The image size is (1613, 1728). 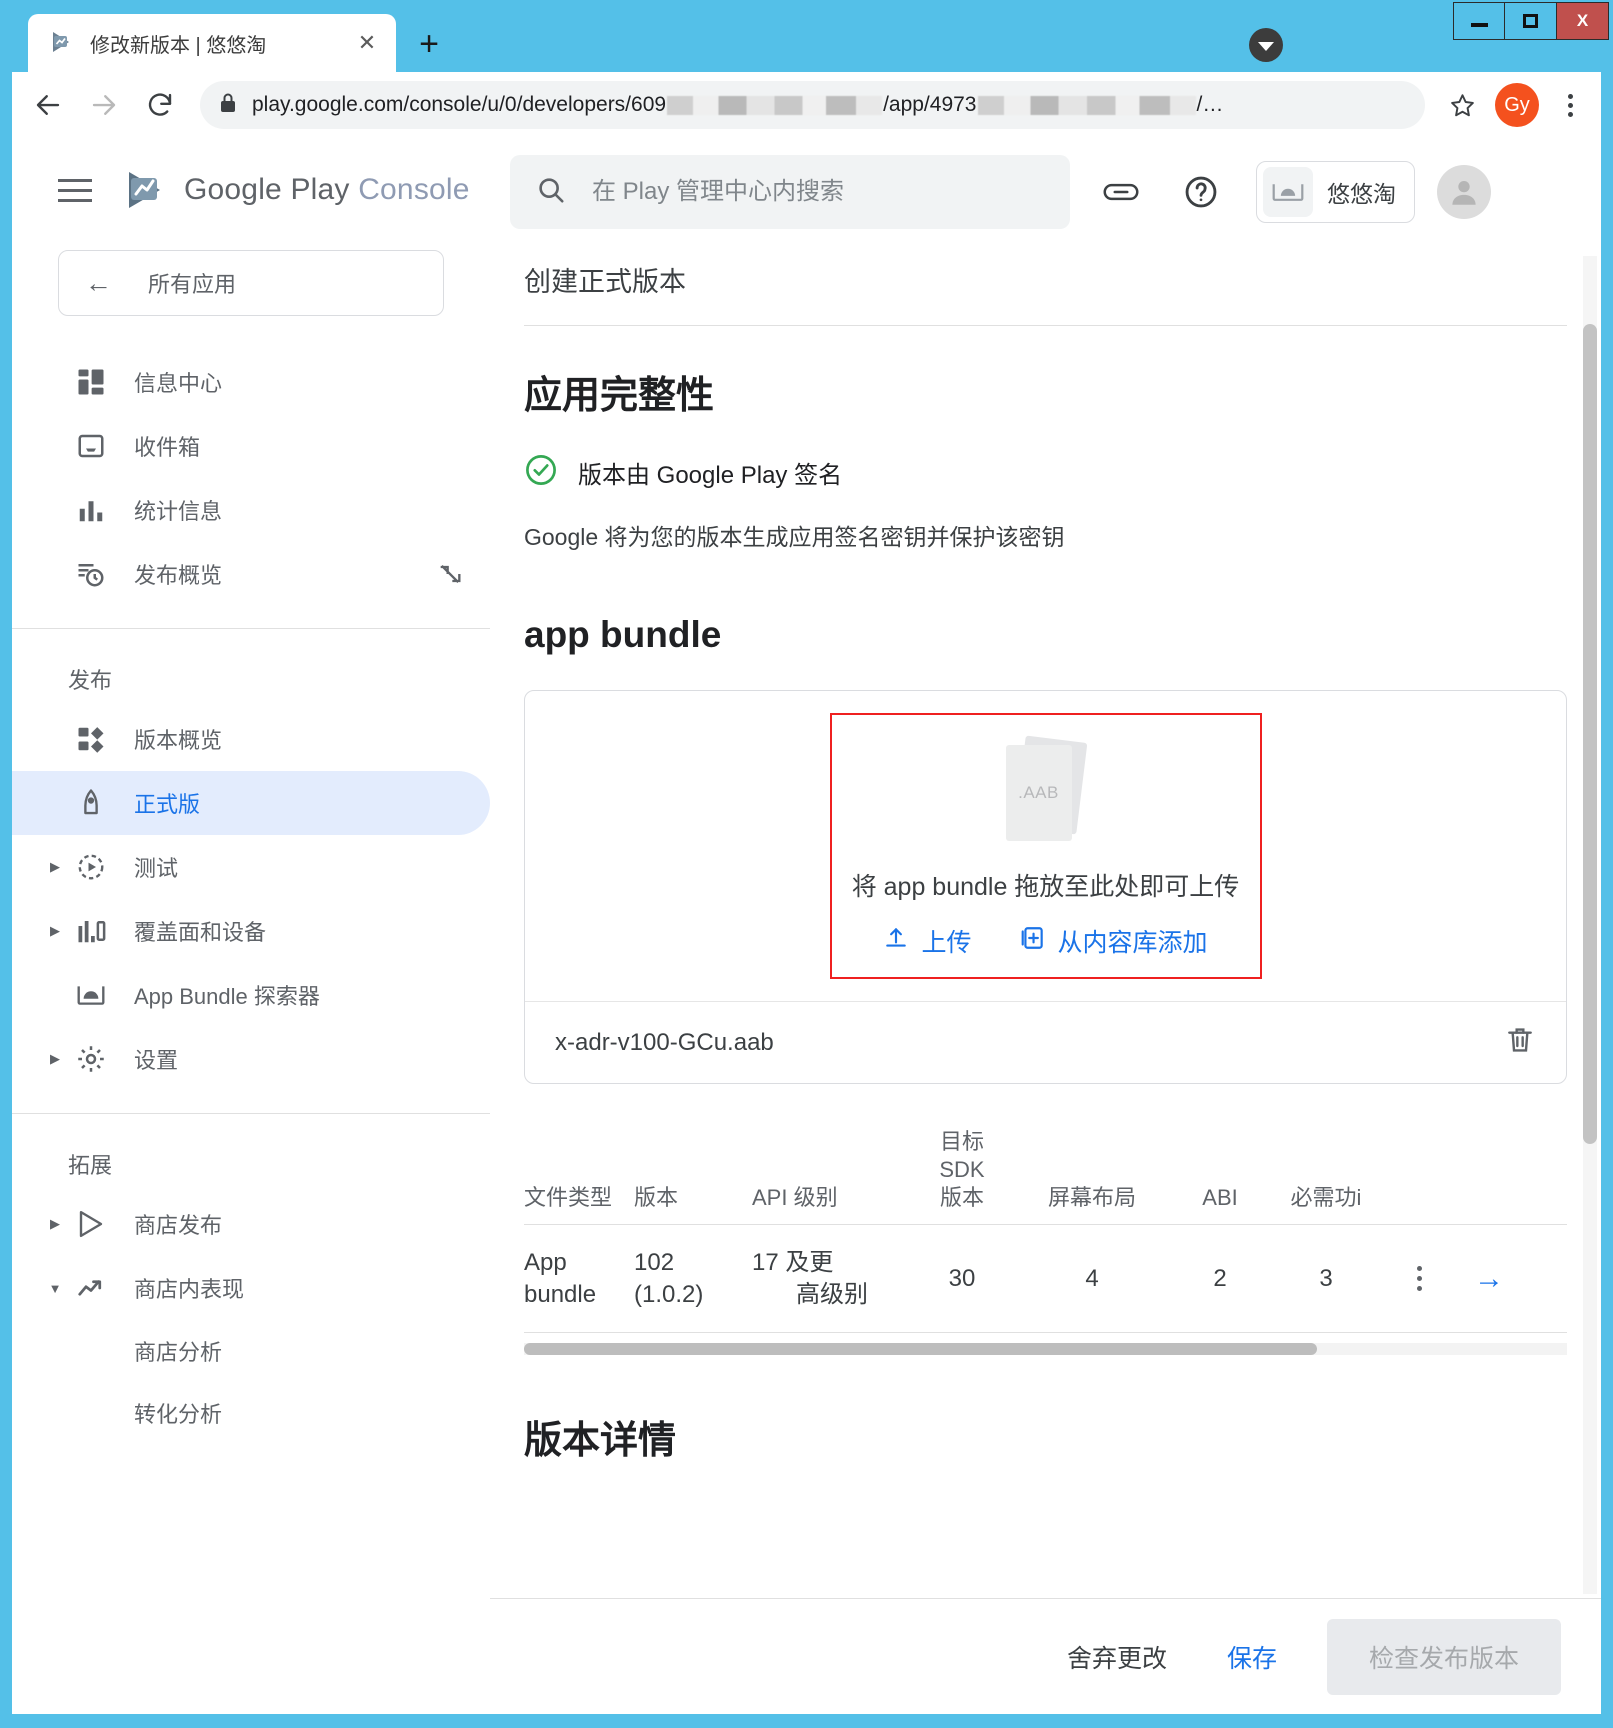 I want to click on reload-button, so click(x=160, y=105).